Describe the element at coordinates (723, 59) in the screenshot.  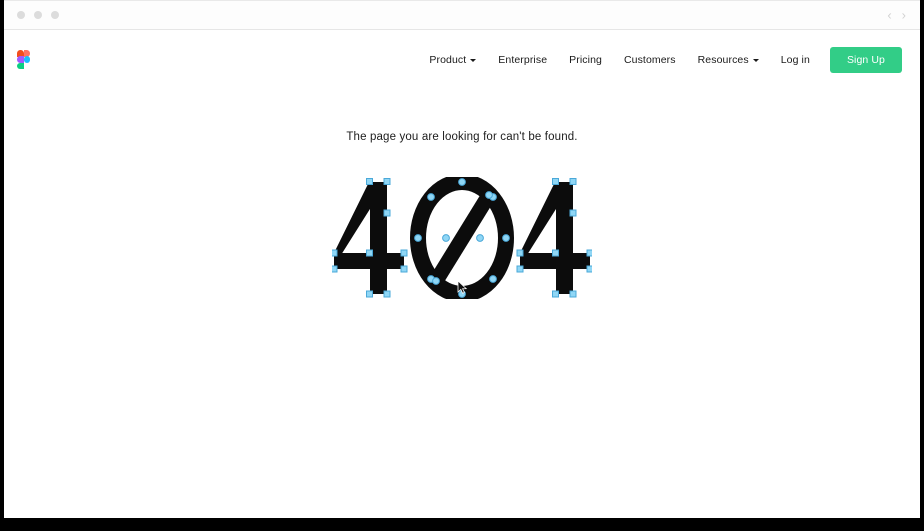
I see `nav-item-resources-label: Resources` at that location.